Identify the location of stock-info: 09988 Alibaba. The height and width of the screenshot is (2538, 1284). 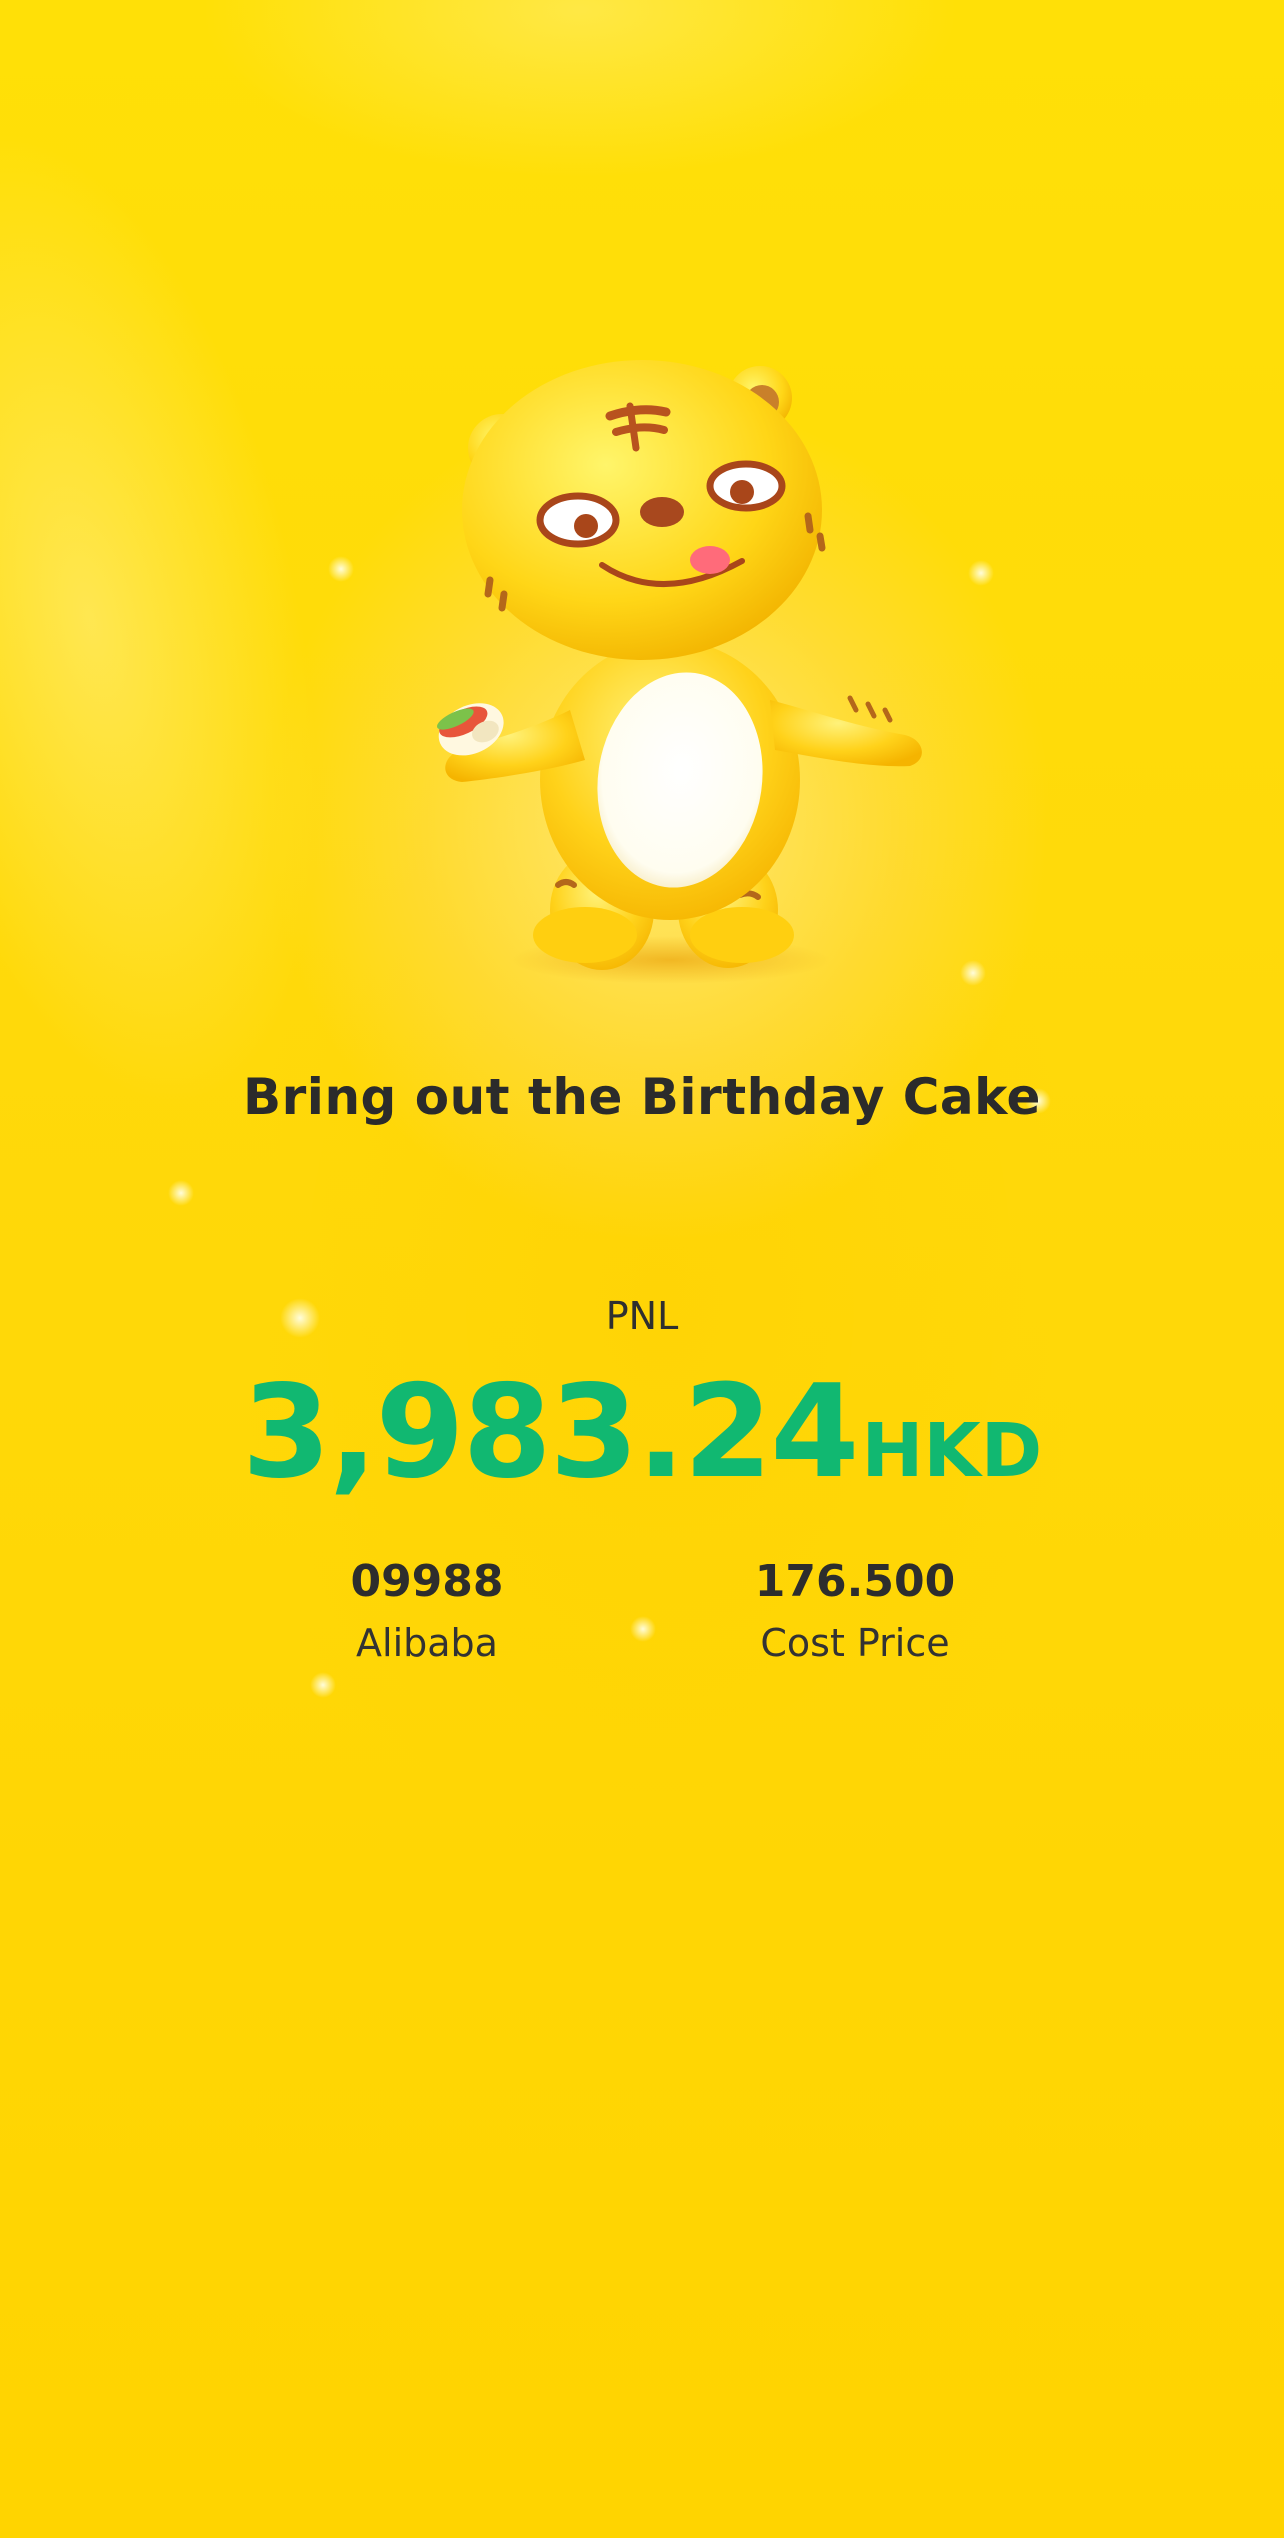
(427, 1611).